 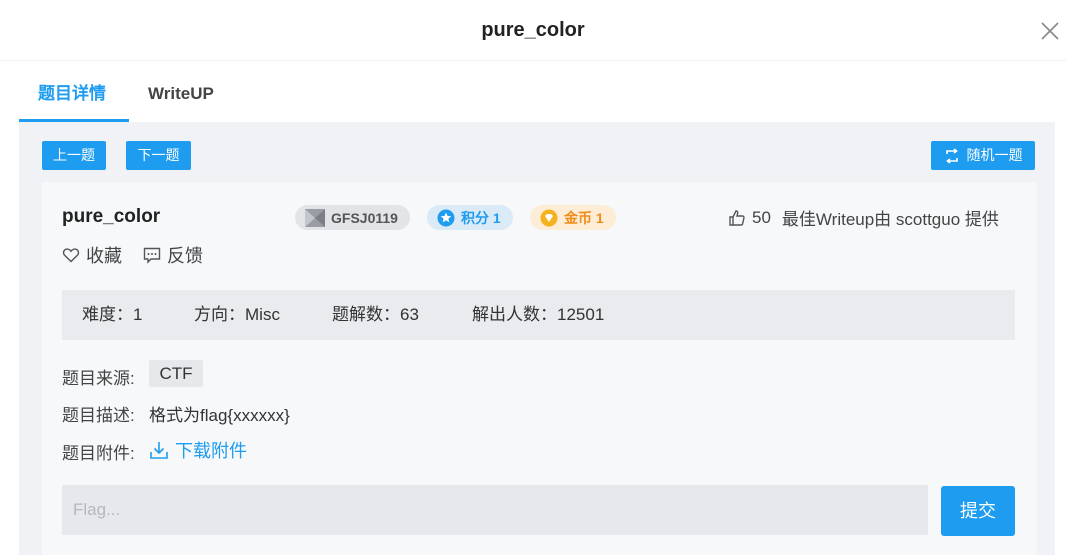 I want to click on feedback-label: 反馈, so click(x=185, y=256).